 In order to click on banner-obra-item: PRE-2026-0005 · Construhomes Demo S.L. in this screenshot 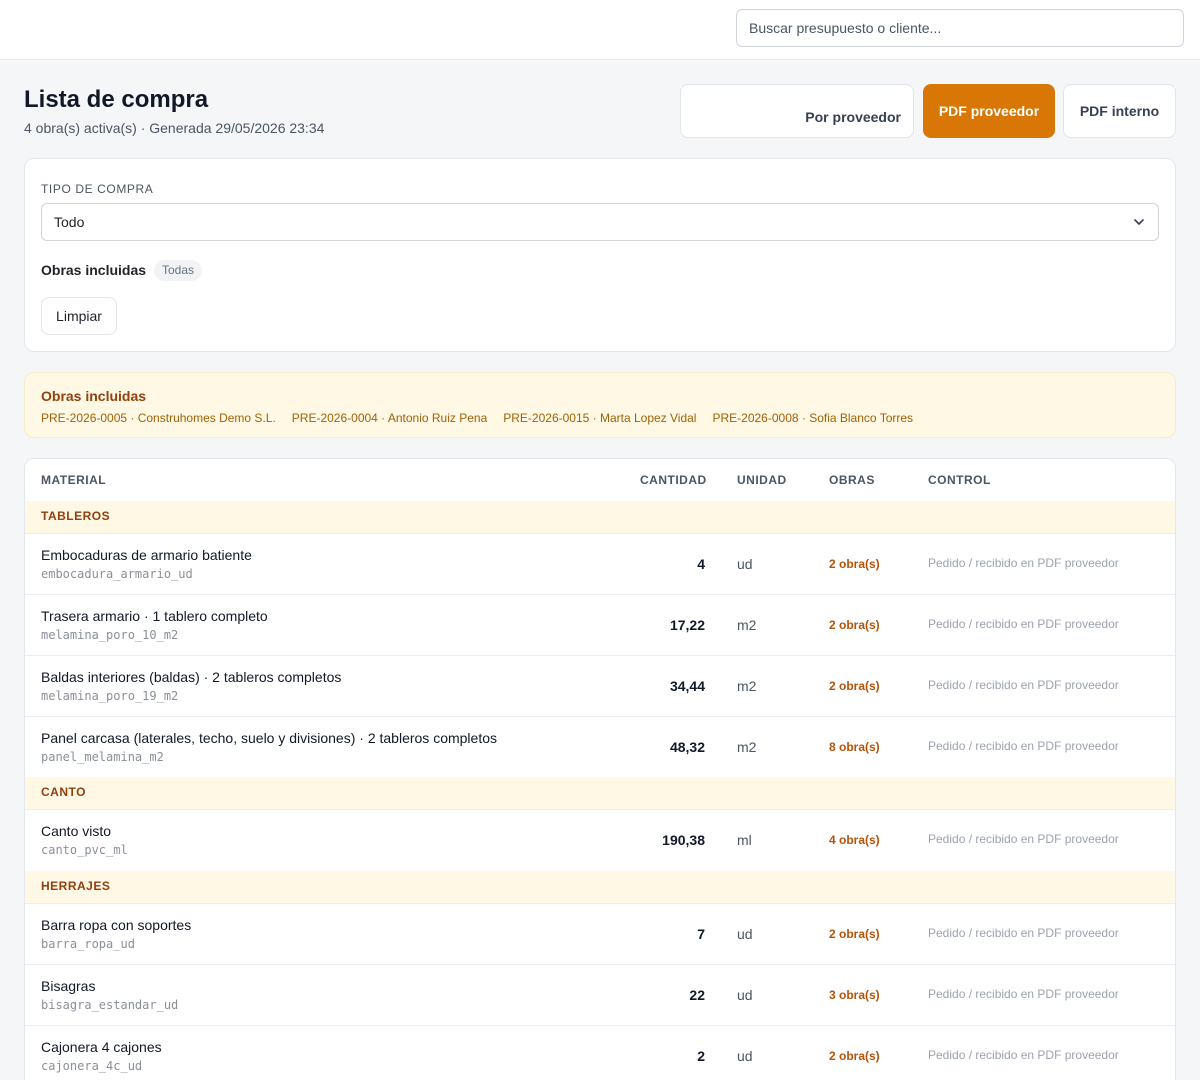, I will do `click(158, 418)`.